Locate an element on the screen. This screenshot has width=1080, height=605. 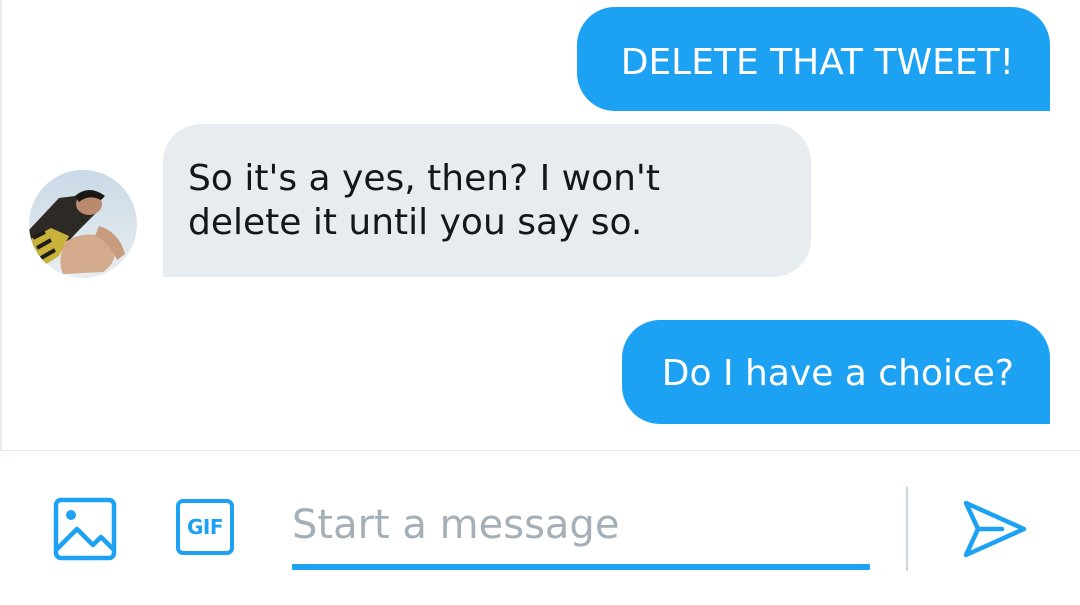
avatar-photo is located at coordinates (83, 224).